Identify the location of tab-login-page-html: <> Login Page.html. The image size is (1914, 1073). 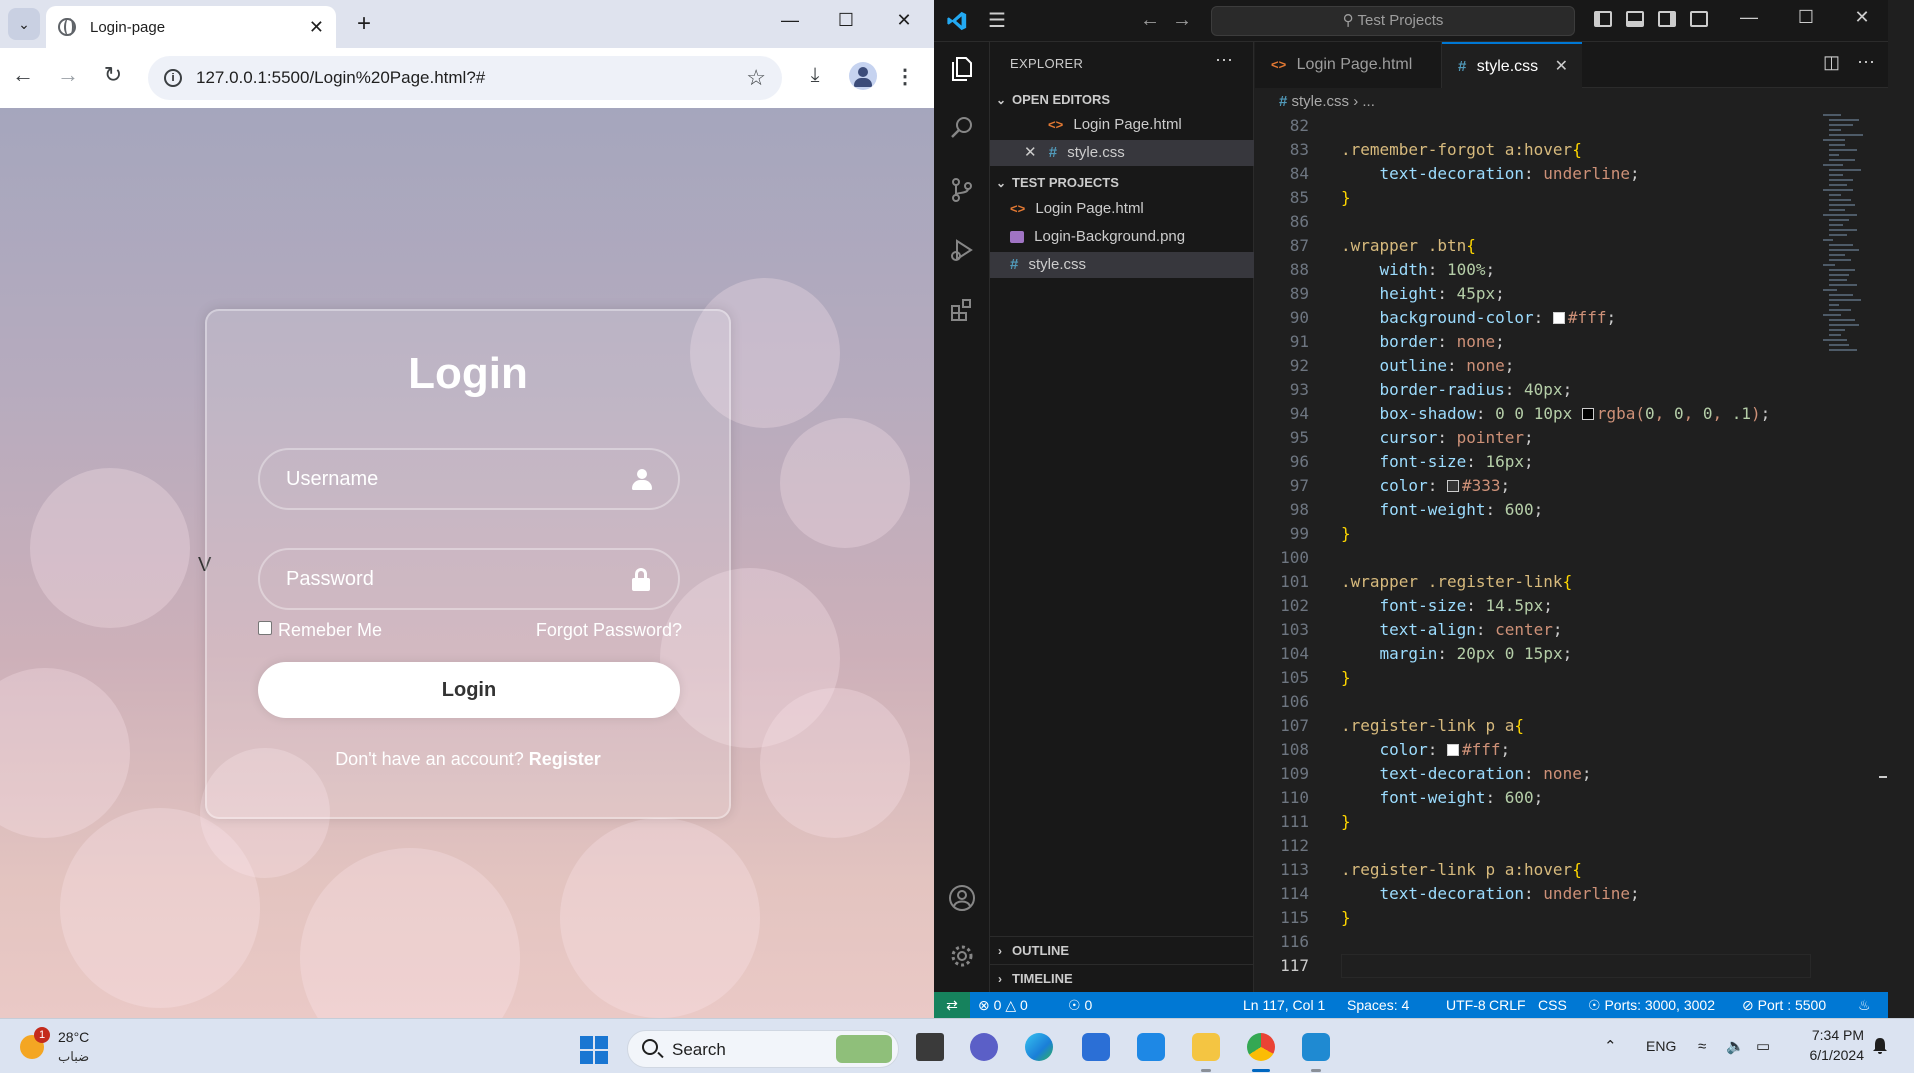
(1348, 65).